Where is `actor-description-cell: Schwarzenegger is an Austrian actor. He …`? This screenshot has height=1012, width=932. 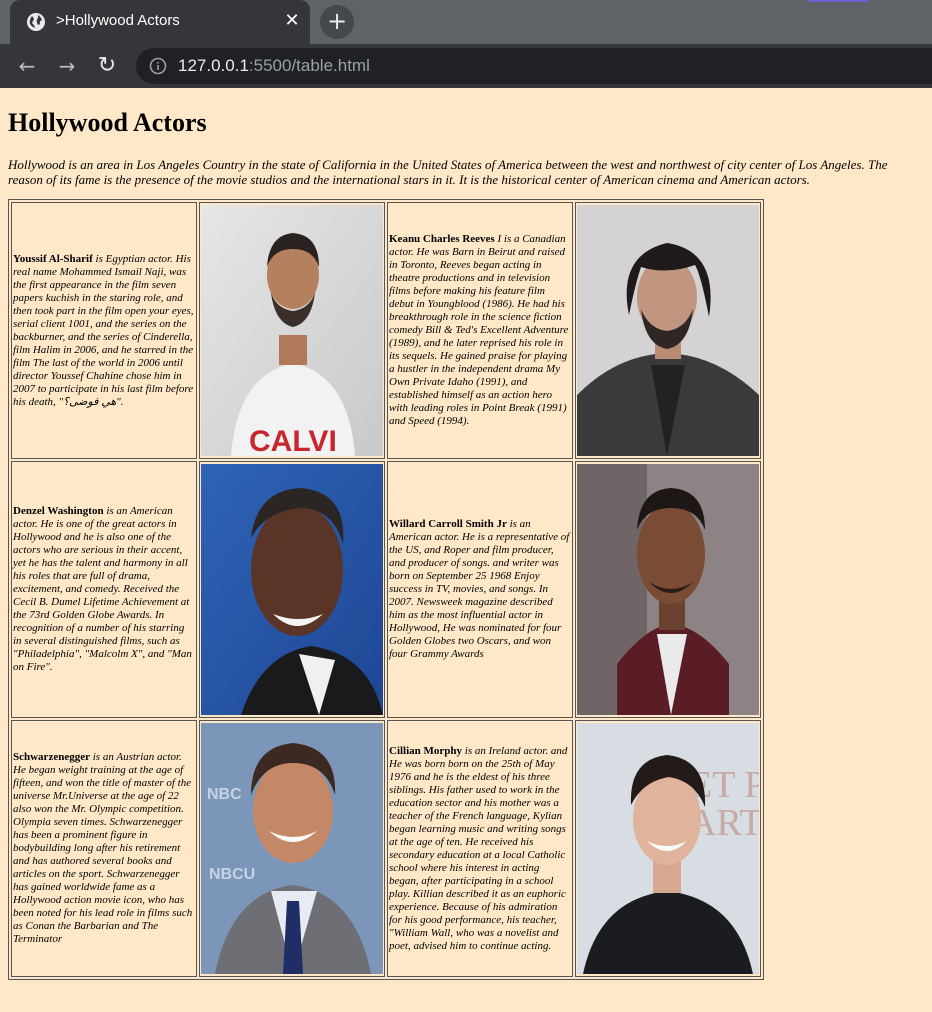 actor-description-cell: Schwarzenegger is an Austrian actor. He … is located at coordinates (104, 848).